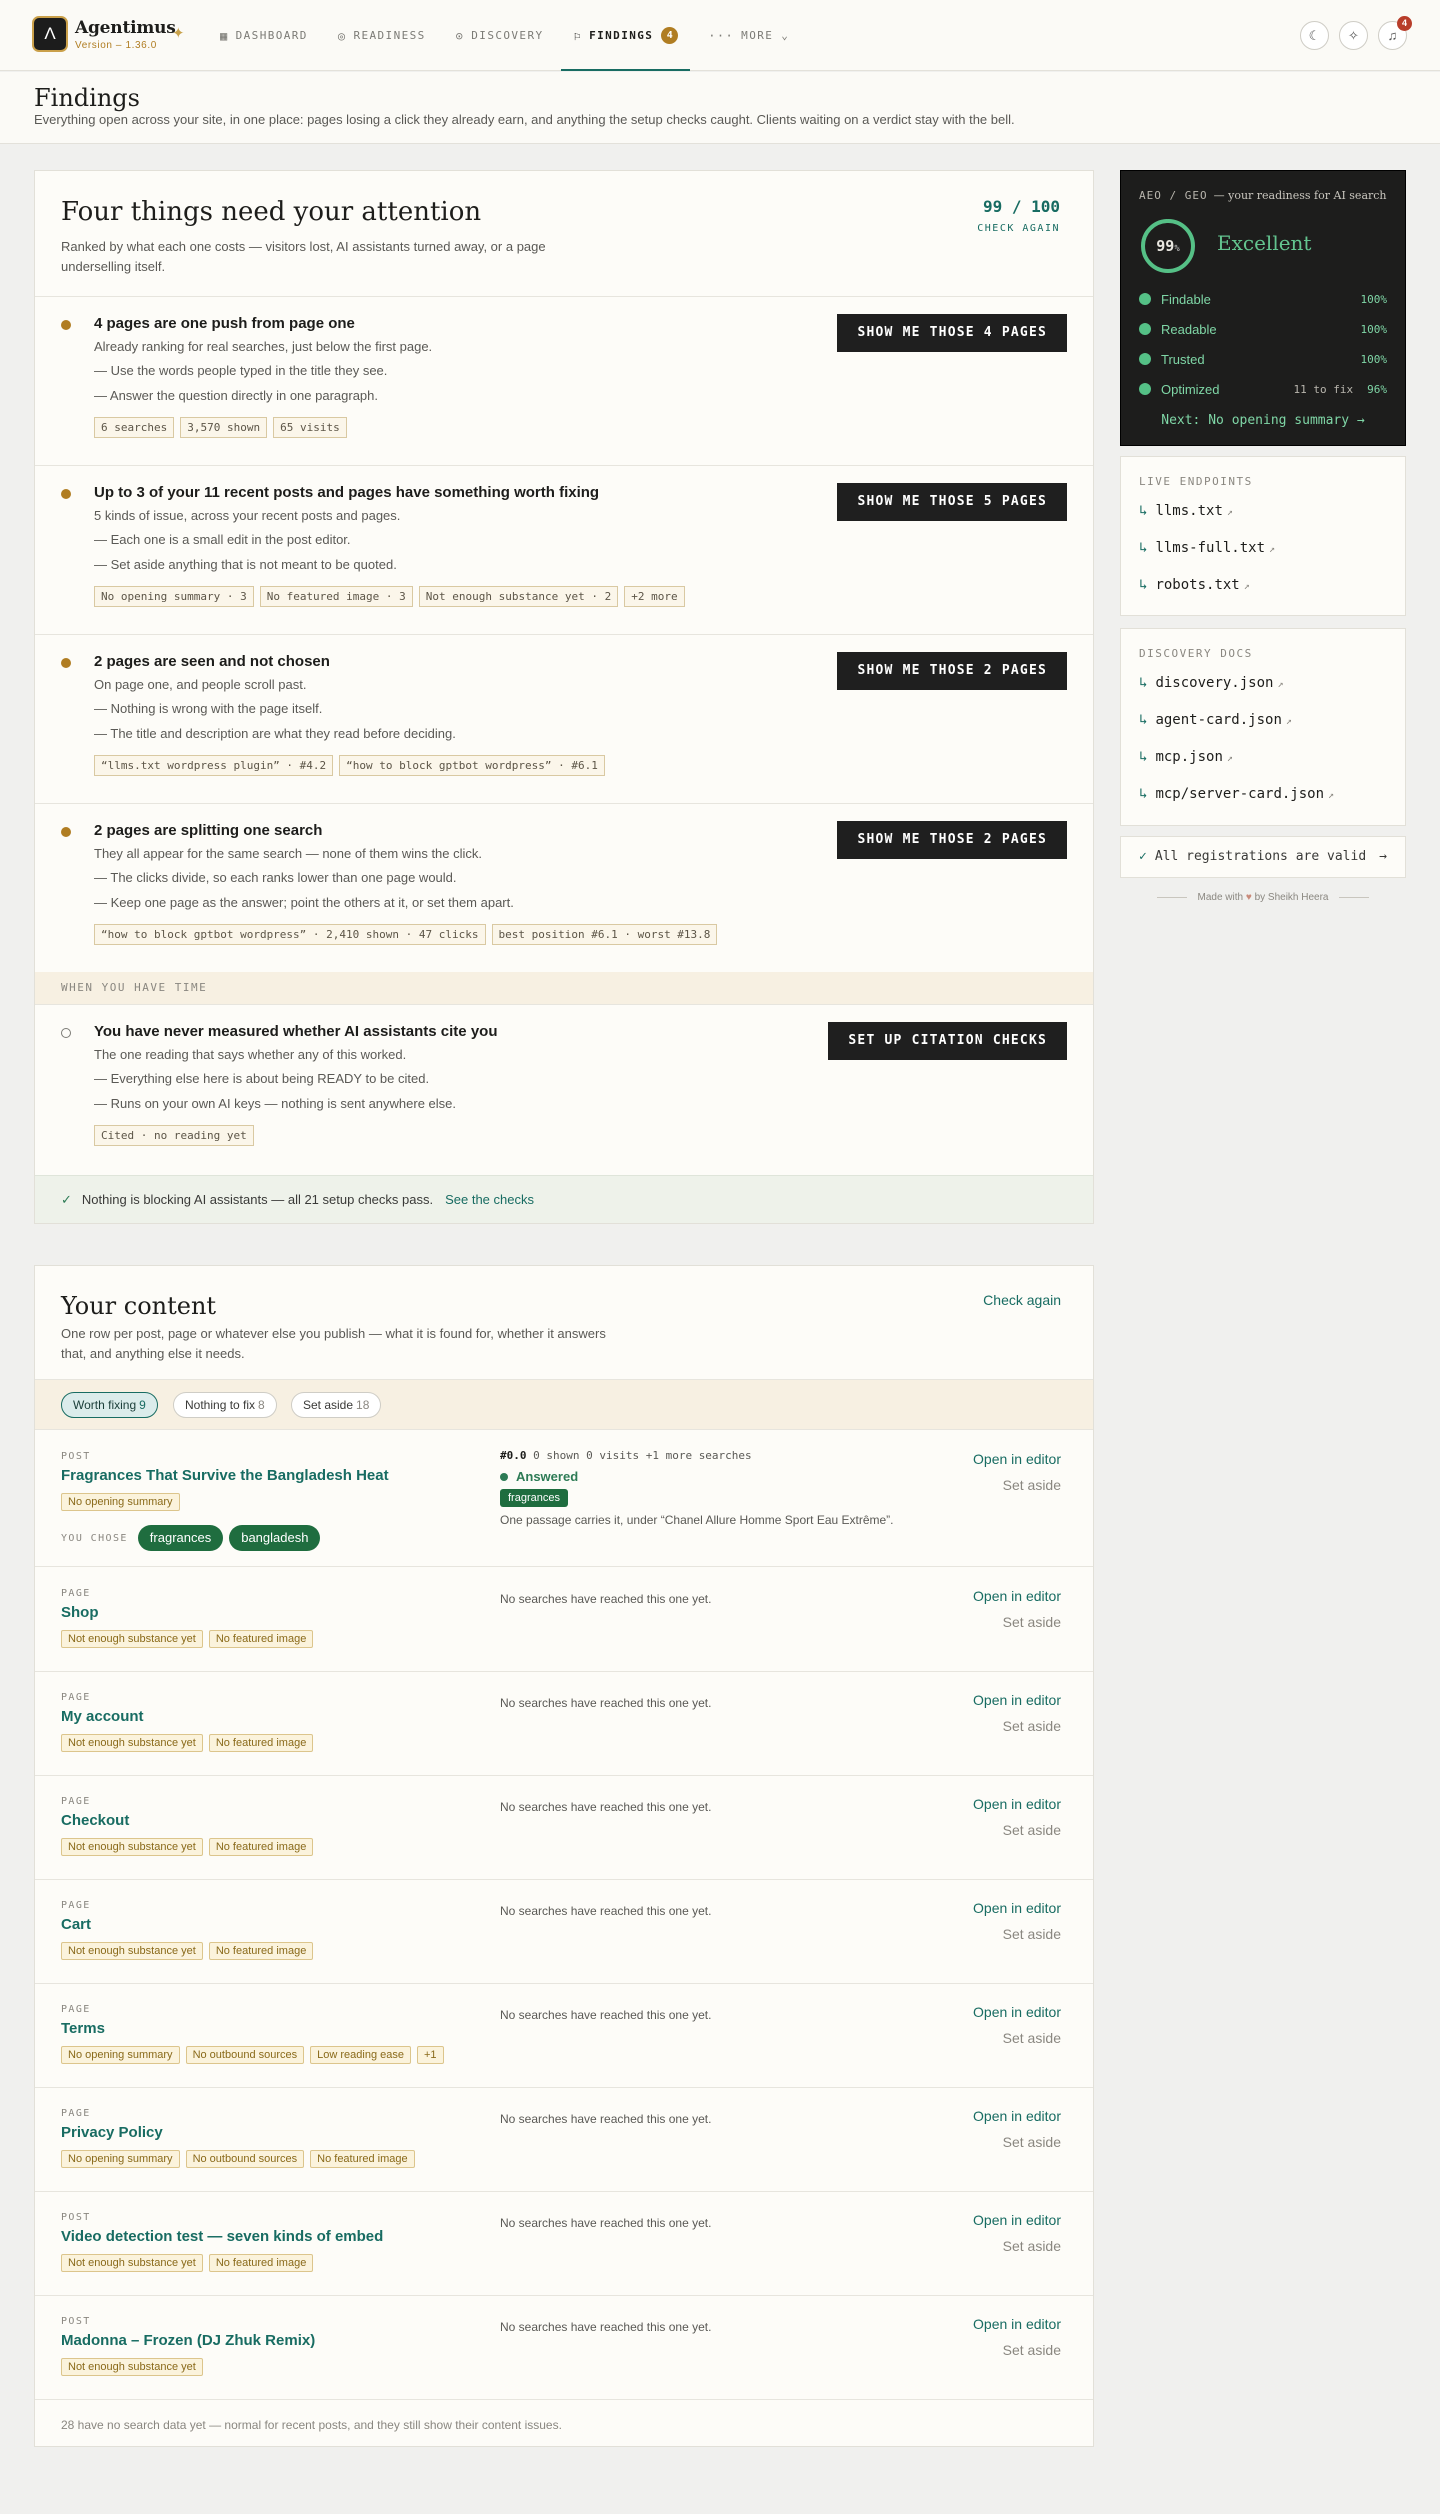  I want to click on filter-label: Nothing to fix, so click(220, 1405).